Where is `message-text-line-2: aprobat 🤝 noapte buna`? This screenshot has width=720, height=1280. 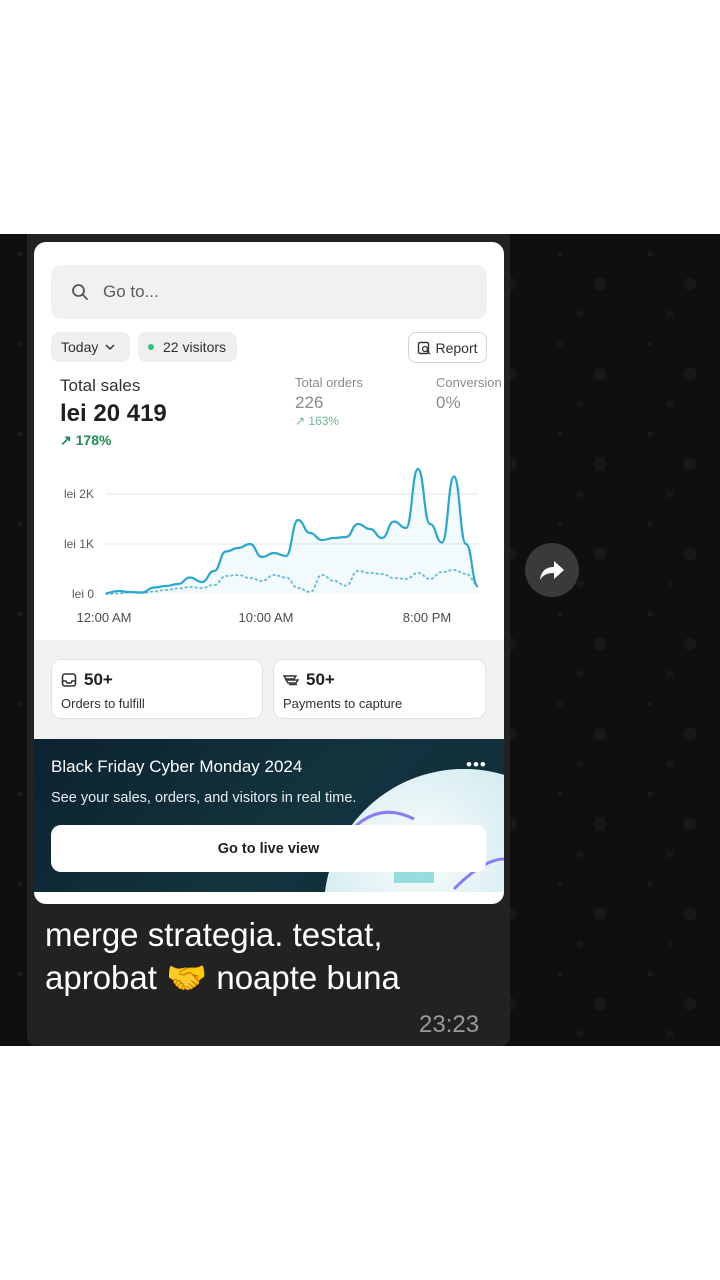
message-text-line-2: aprobat 🤝 noapte buna is located at coordinates (222, 977).